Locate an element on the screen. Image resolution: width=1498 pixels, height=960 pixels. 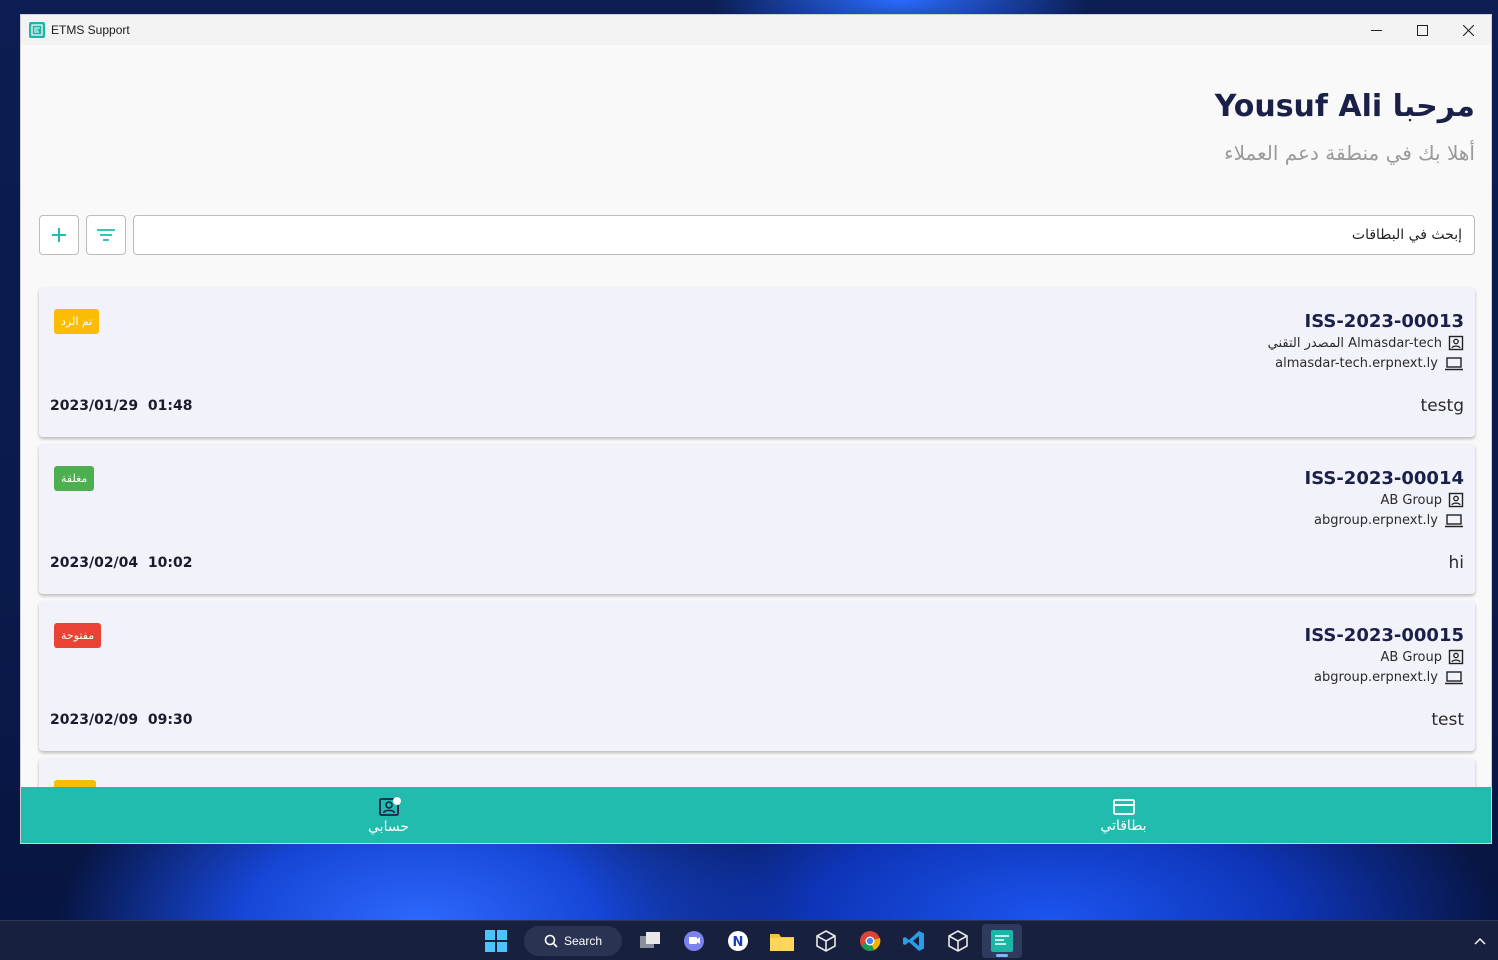
ticket-date: 2023/02/04 10:02 is located at coordinates (121, 563).